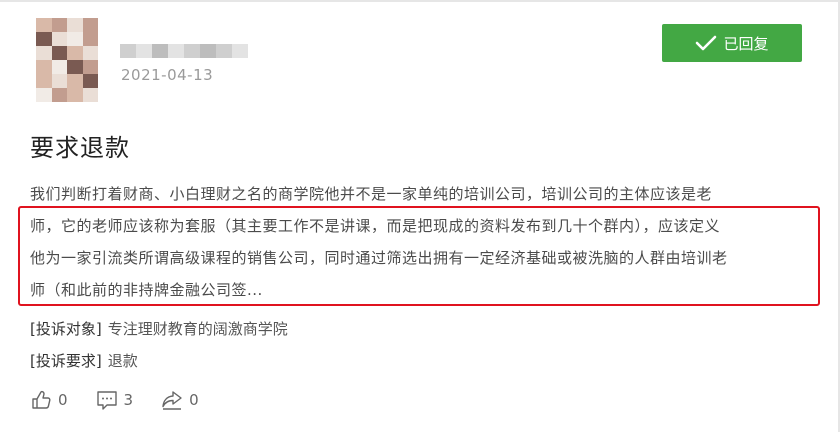  I want to click on complaint-request-label: [投诉要求], so click(66, 361).